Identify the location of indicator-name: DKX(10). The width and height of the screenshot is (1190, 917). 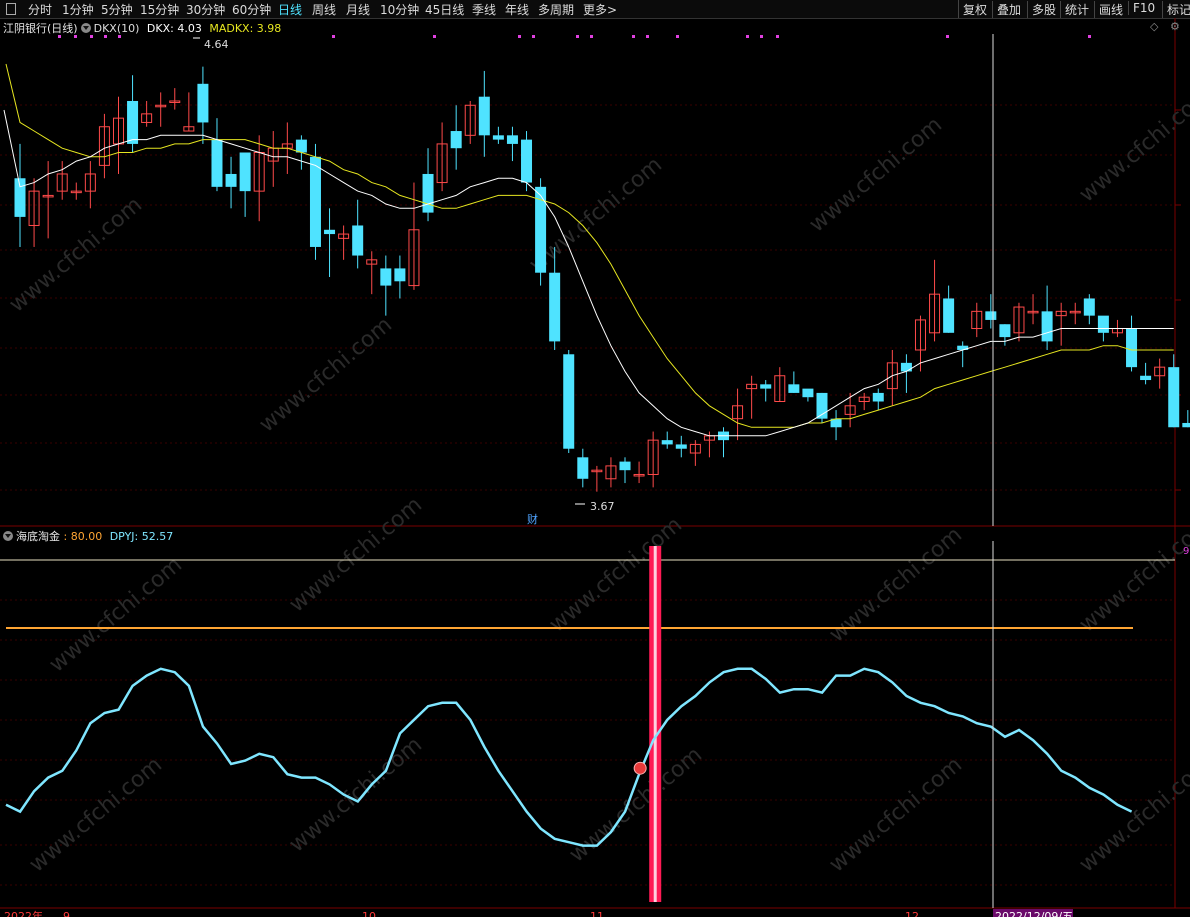
(117, 28).